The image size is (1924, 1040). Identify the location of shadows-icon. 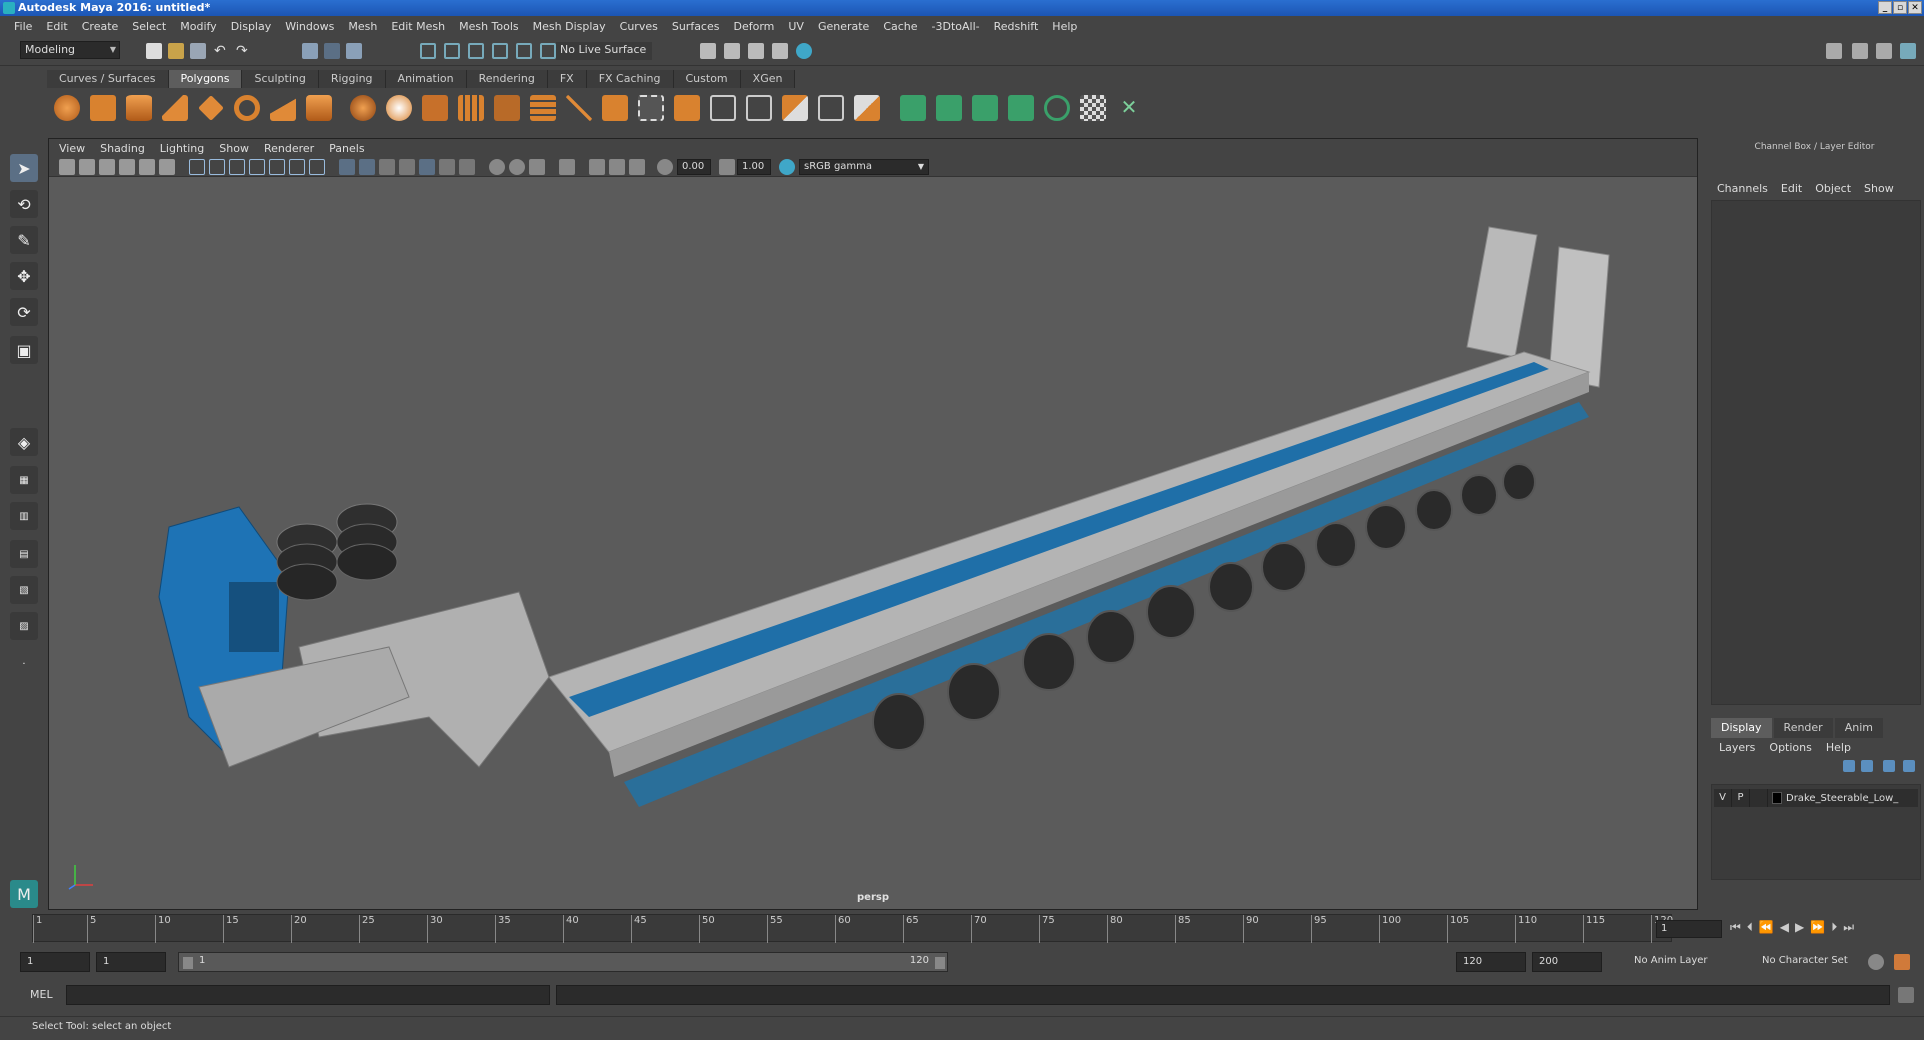
(467, 167).